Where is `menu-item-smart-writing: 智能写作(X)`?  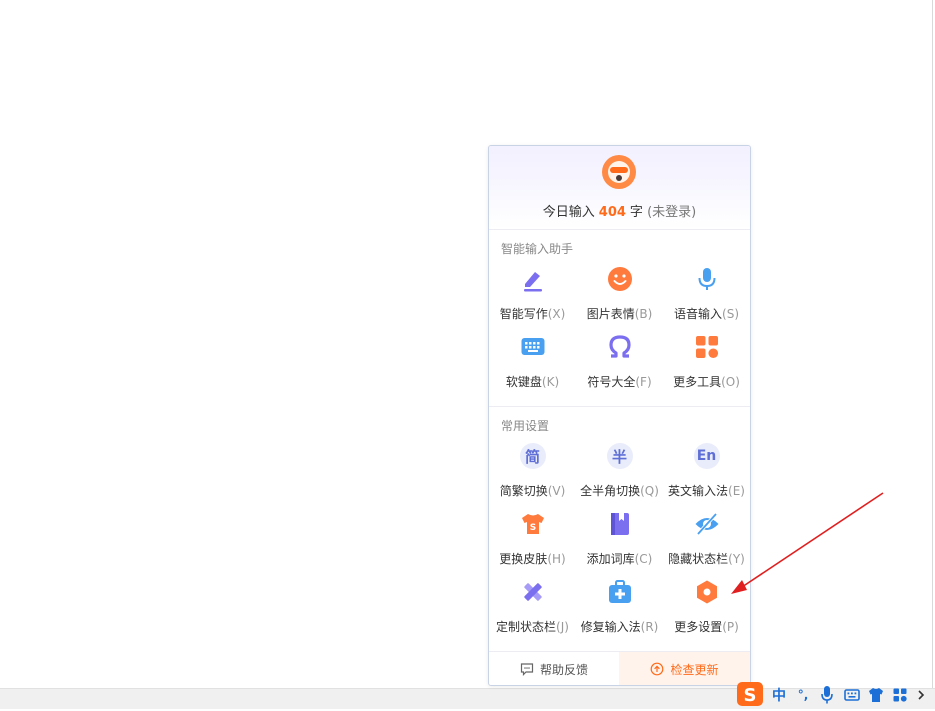 menu-item-smart-writing: 智能写作(X) is located at coordinates (532, 292).